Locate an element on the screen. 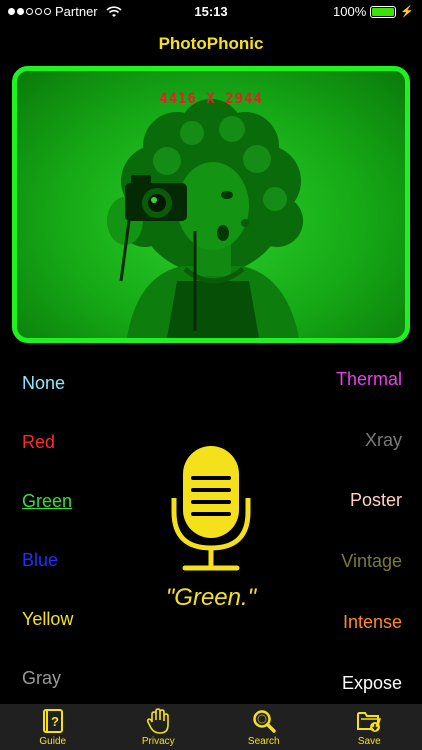  tab-guide: ? Guide is located at coordinates (53, 727).